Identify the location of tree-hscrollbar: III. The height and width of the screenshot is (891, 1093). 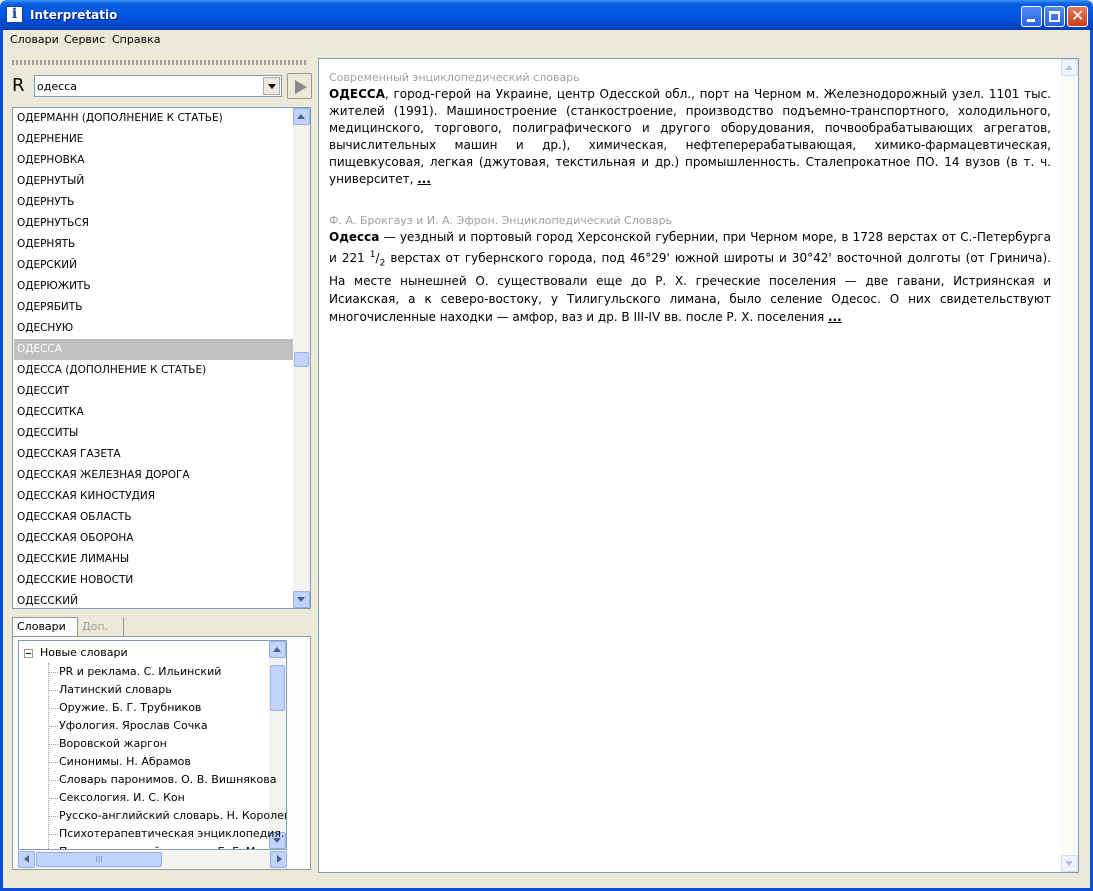
(152, 859).